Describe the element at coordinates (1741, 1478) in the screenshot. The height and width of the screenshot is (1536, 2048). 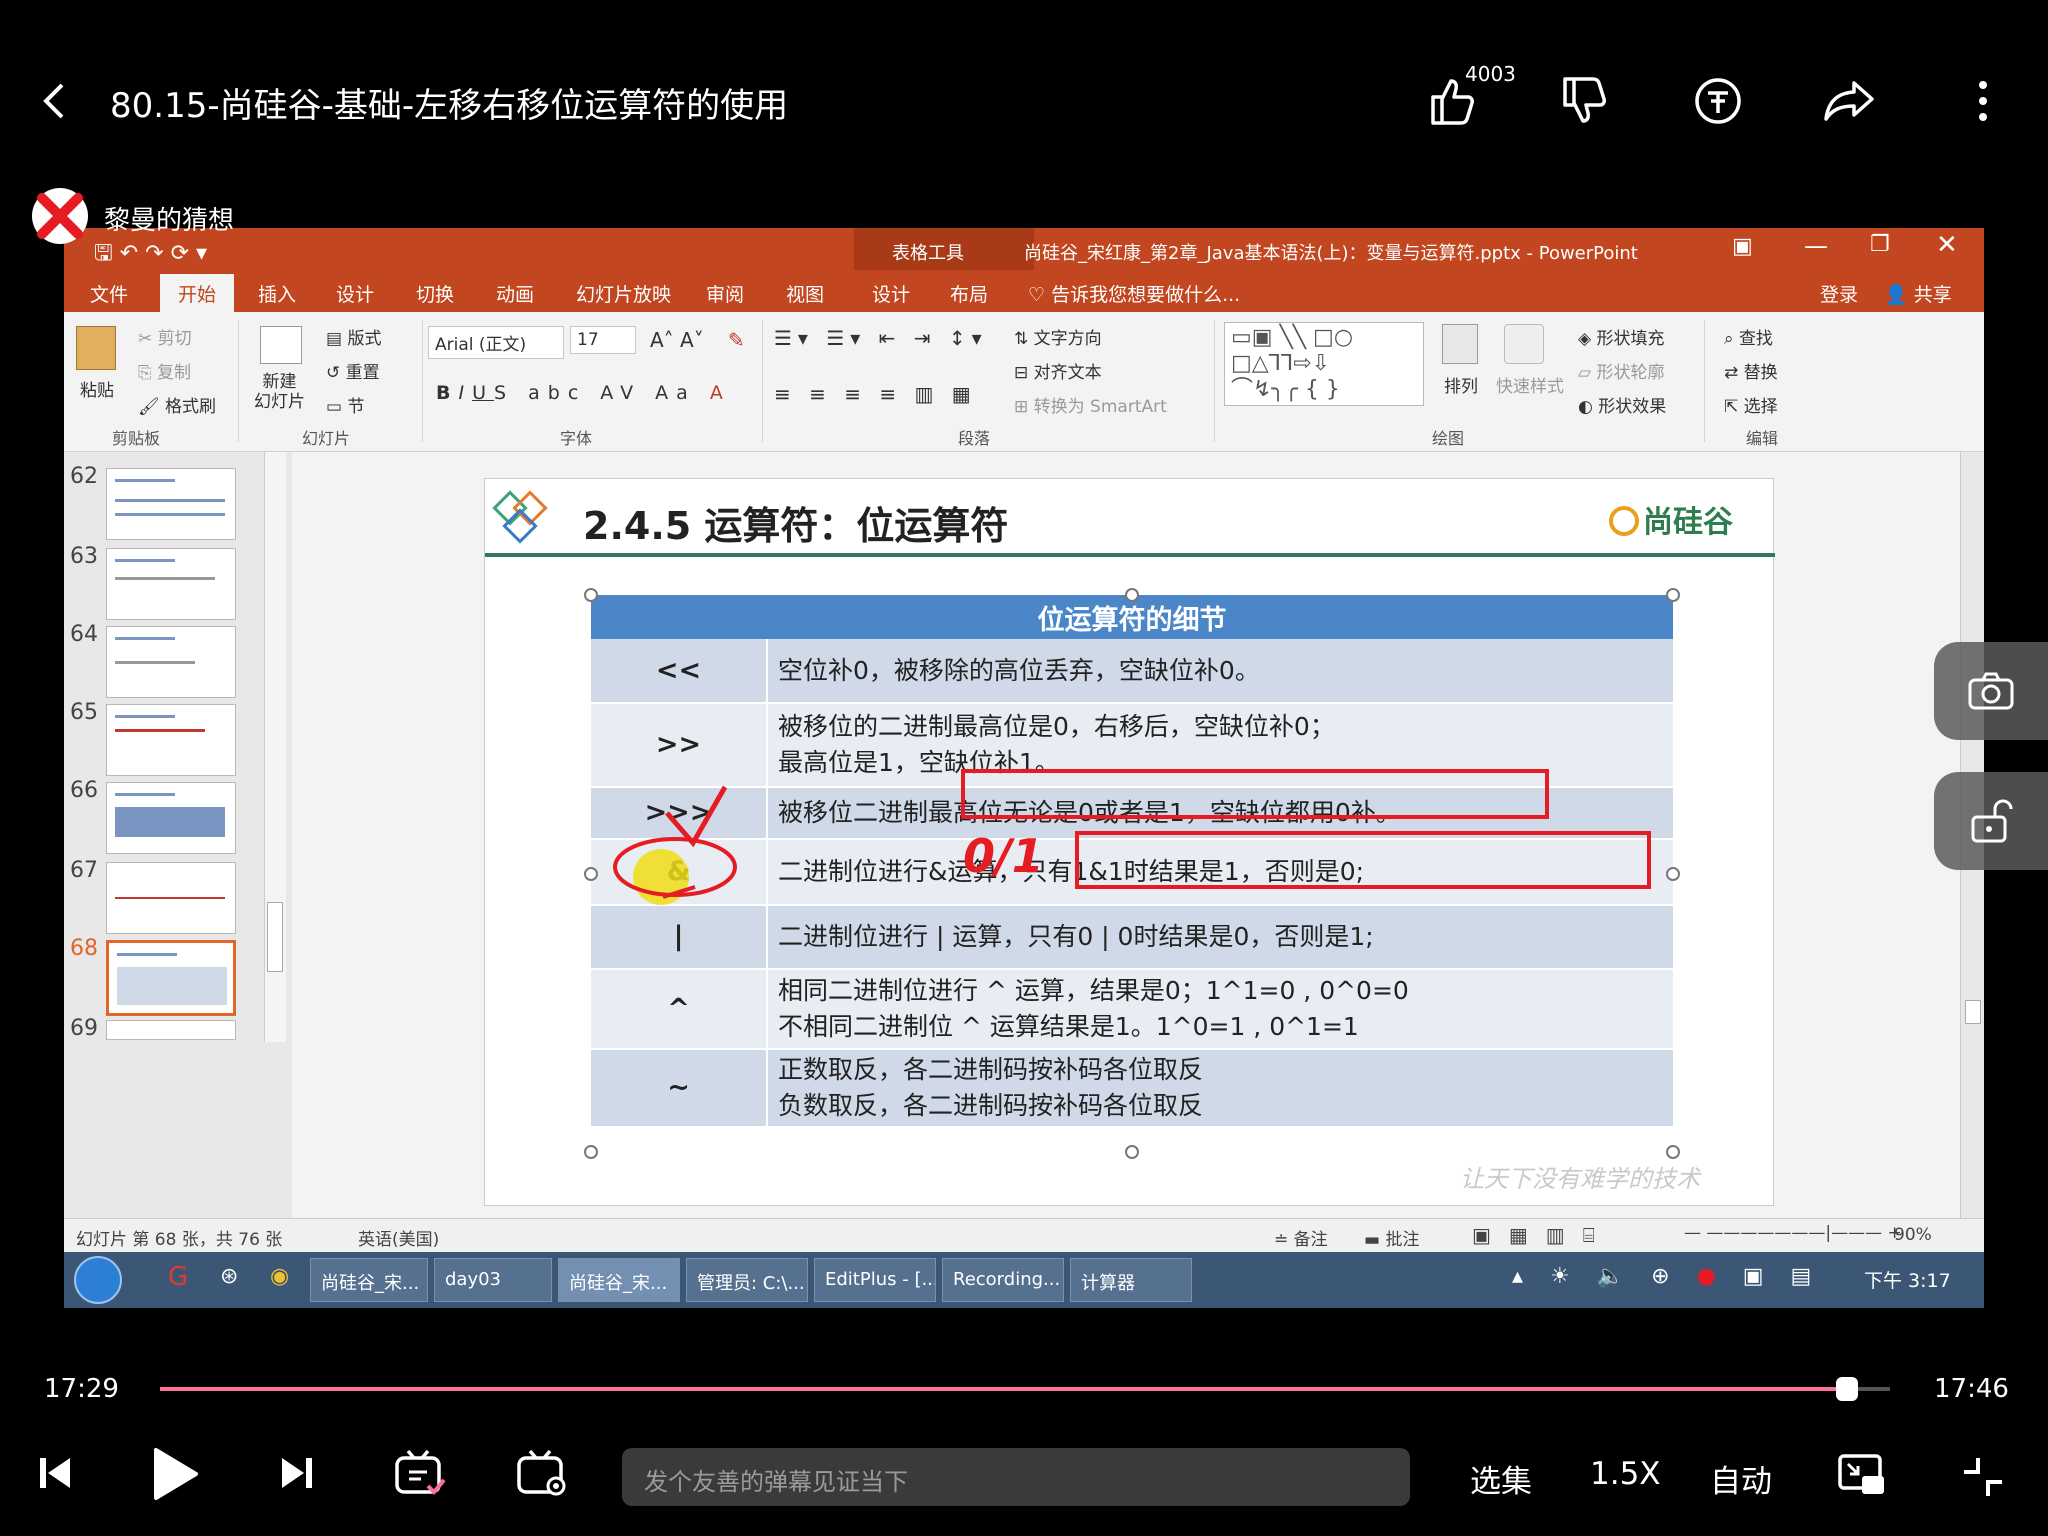
I see `quality-button: 自动` at that location.